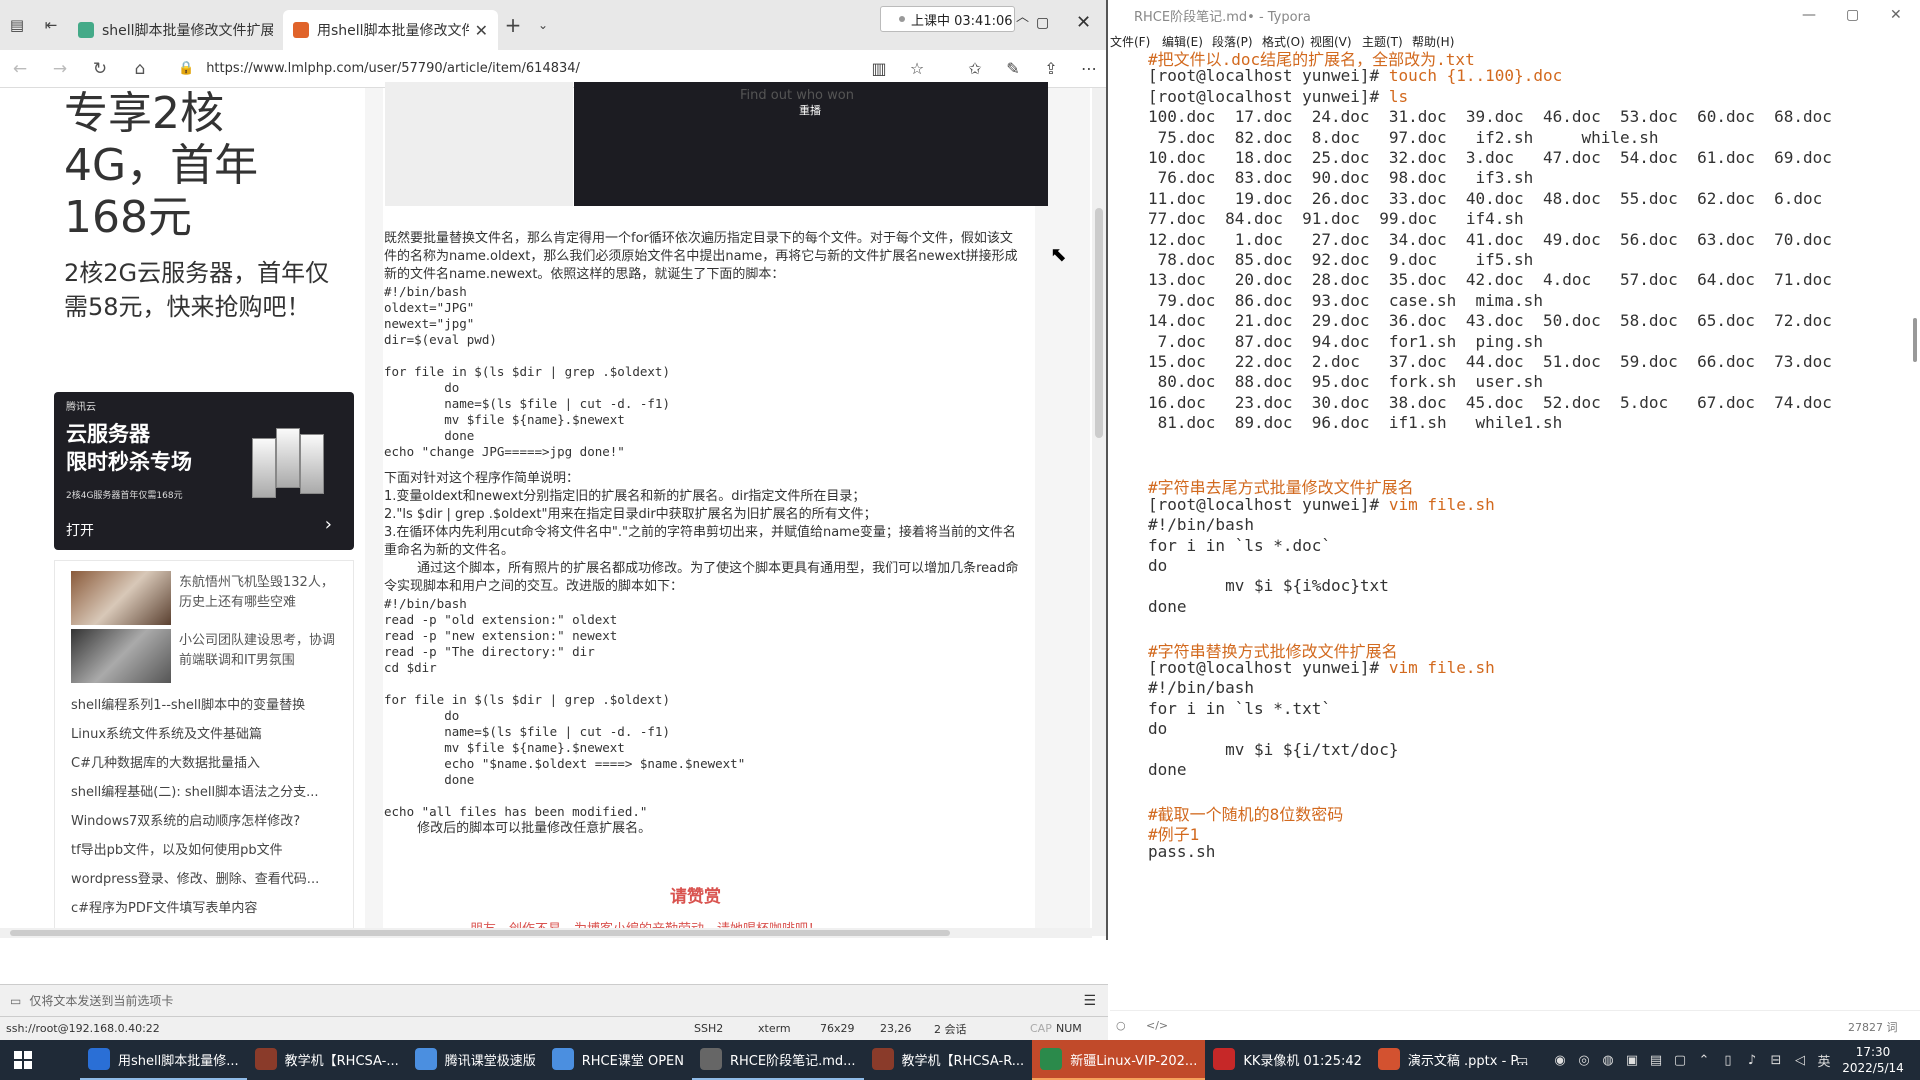 Image resolution: width=1920 pixels, height=1080 pixels. What do you see at coordinates (175, 30) in the screenshot?
I see `tab-shell-rename-1: shell脚本批量修改文件扩展` at bounding box center [175, 30].